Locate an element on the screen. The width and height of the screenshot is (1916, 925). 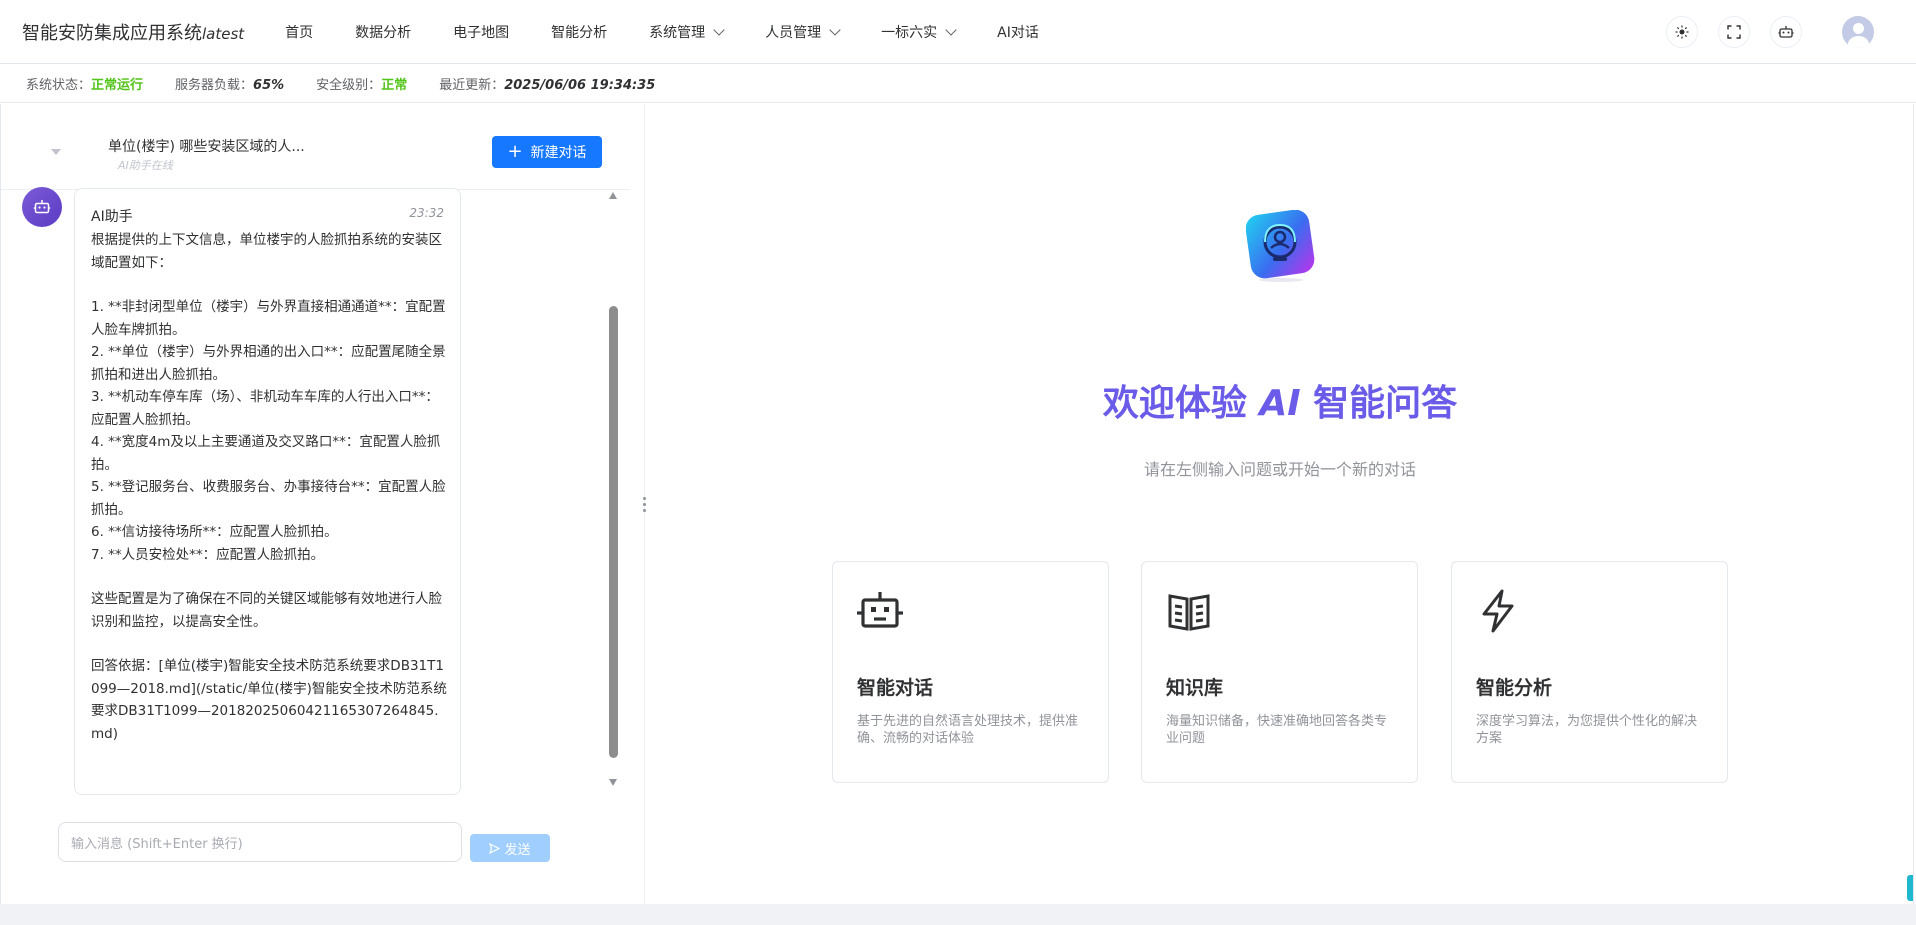
app-title-text: 智能安防集成应用系统 is located at coordinates (112, 33).